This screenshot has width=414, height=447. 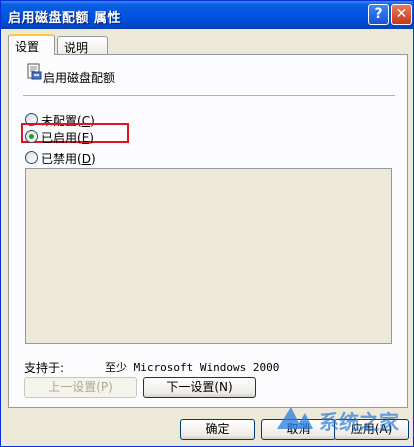 I want to click on tab-explain: 说明, so click(x=82, y=45).